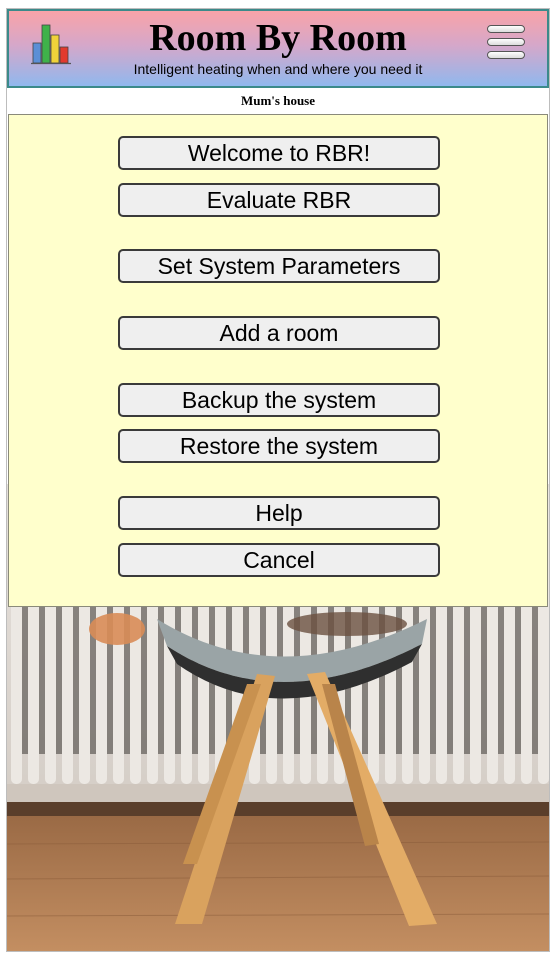 This screenshot has width=556, height=959. Describe the element at coordinates (506, 29) in the screenshot. I see `menu-bar-top` at that location.